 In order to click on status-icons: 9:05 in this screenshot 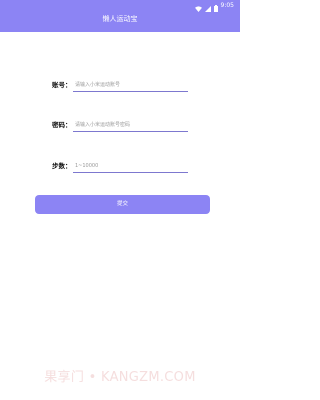, I will do `click(214, 7)`.